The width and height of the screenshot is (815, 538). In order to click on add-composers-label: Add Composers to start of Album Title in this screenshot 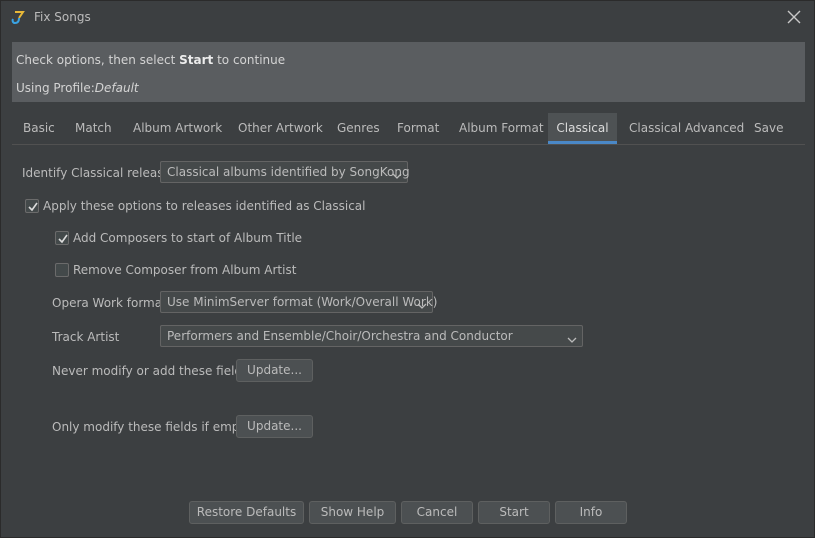, I will do `click(187, 238)`.